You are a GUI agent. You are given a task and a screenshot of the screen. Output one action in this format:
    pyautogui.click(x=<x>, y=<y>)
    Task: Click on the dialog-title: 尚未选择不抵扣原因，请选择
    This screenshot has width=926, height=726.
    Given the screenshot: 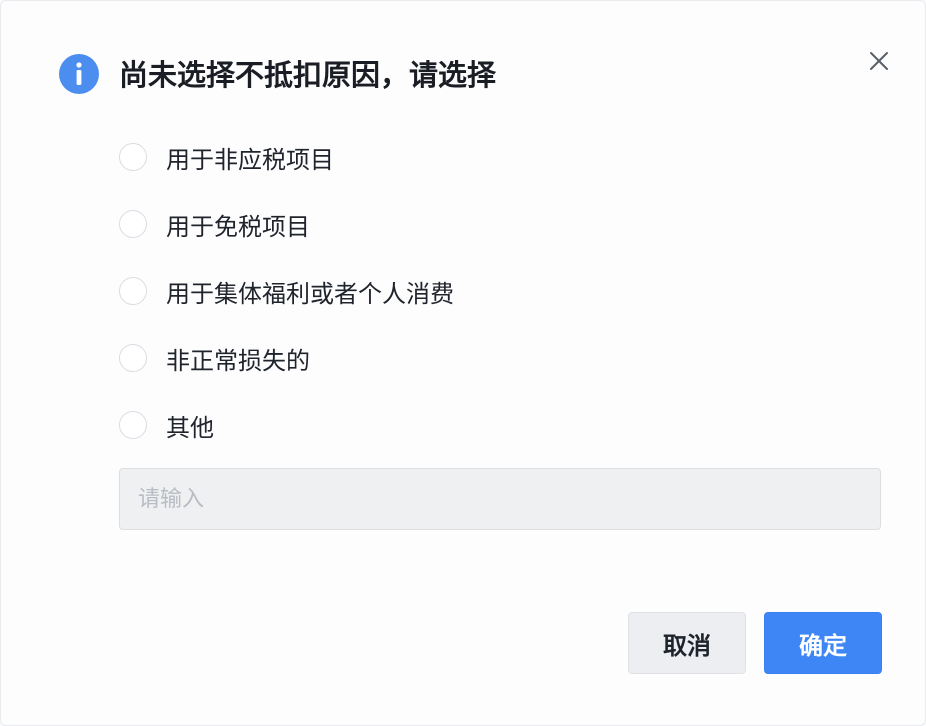 What is the action you would take?
    pyautogui.click(x=308, y=75)
    